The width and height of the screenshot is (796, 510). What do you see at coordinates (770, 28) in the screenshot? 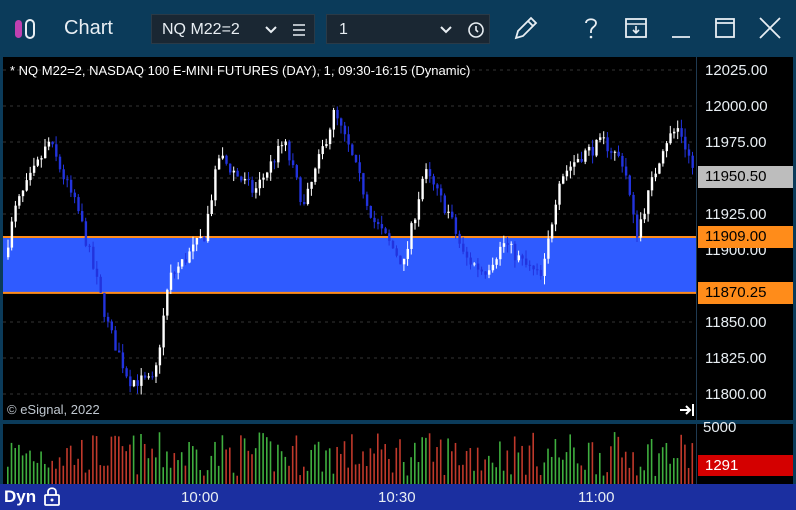
I see `close-icon` at bounding box center [770, 28].